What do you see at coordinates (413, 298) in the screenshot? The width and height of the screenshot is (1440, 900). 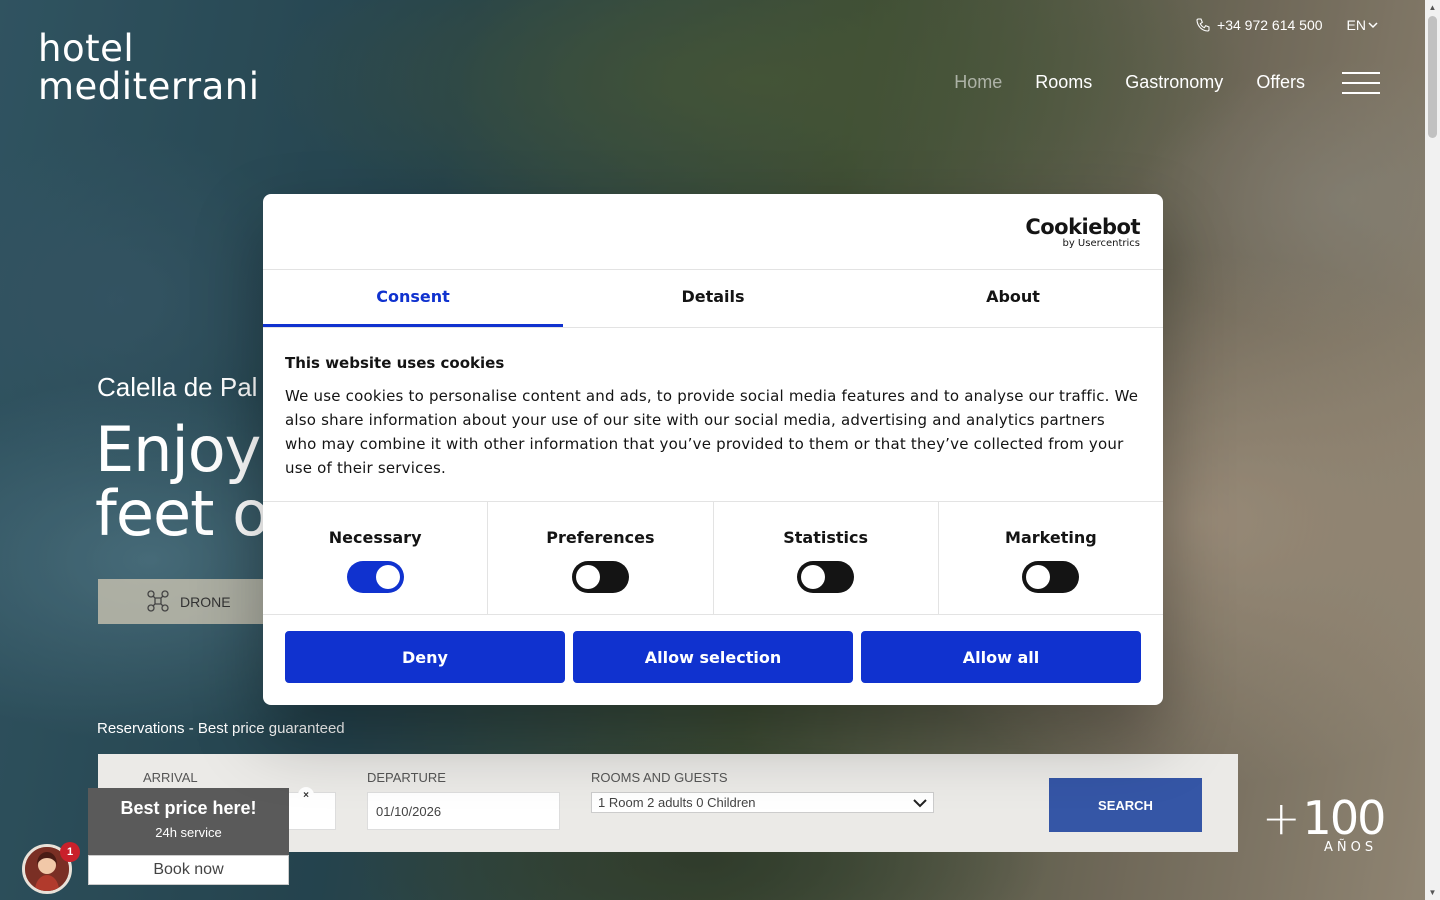 I see `tab-consent: Consent` at bounding box center [413, 298].